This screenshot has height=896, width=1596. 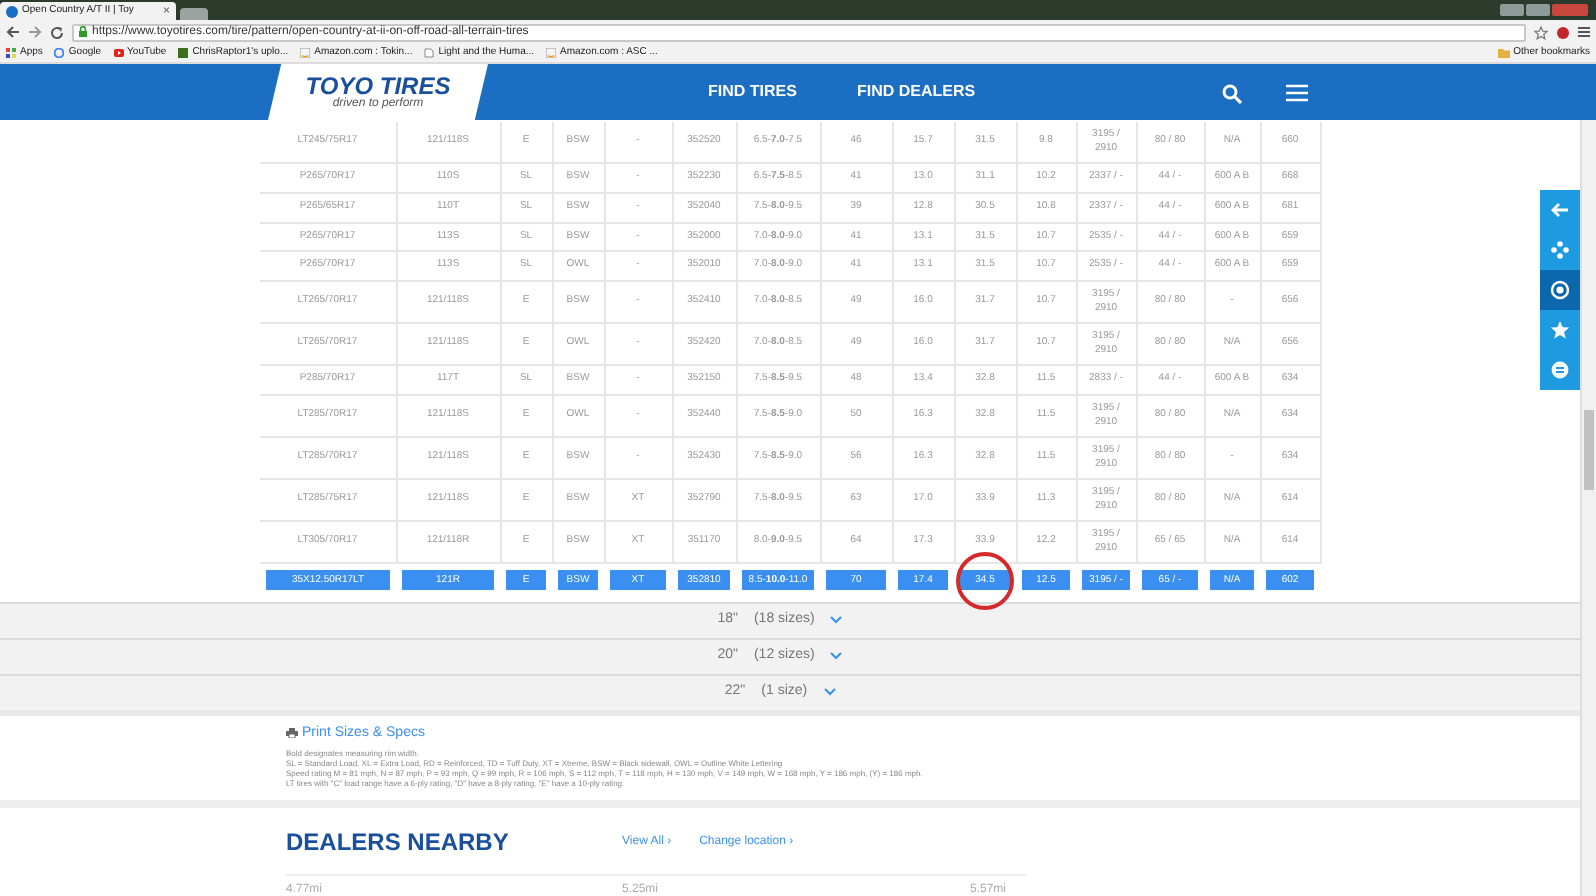 What do you see at coordinates (292, 733) in the screenshot?
I see `printer-icon` at bounding box center [292, 733].